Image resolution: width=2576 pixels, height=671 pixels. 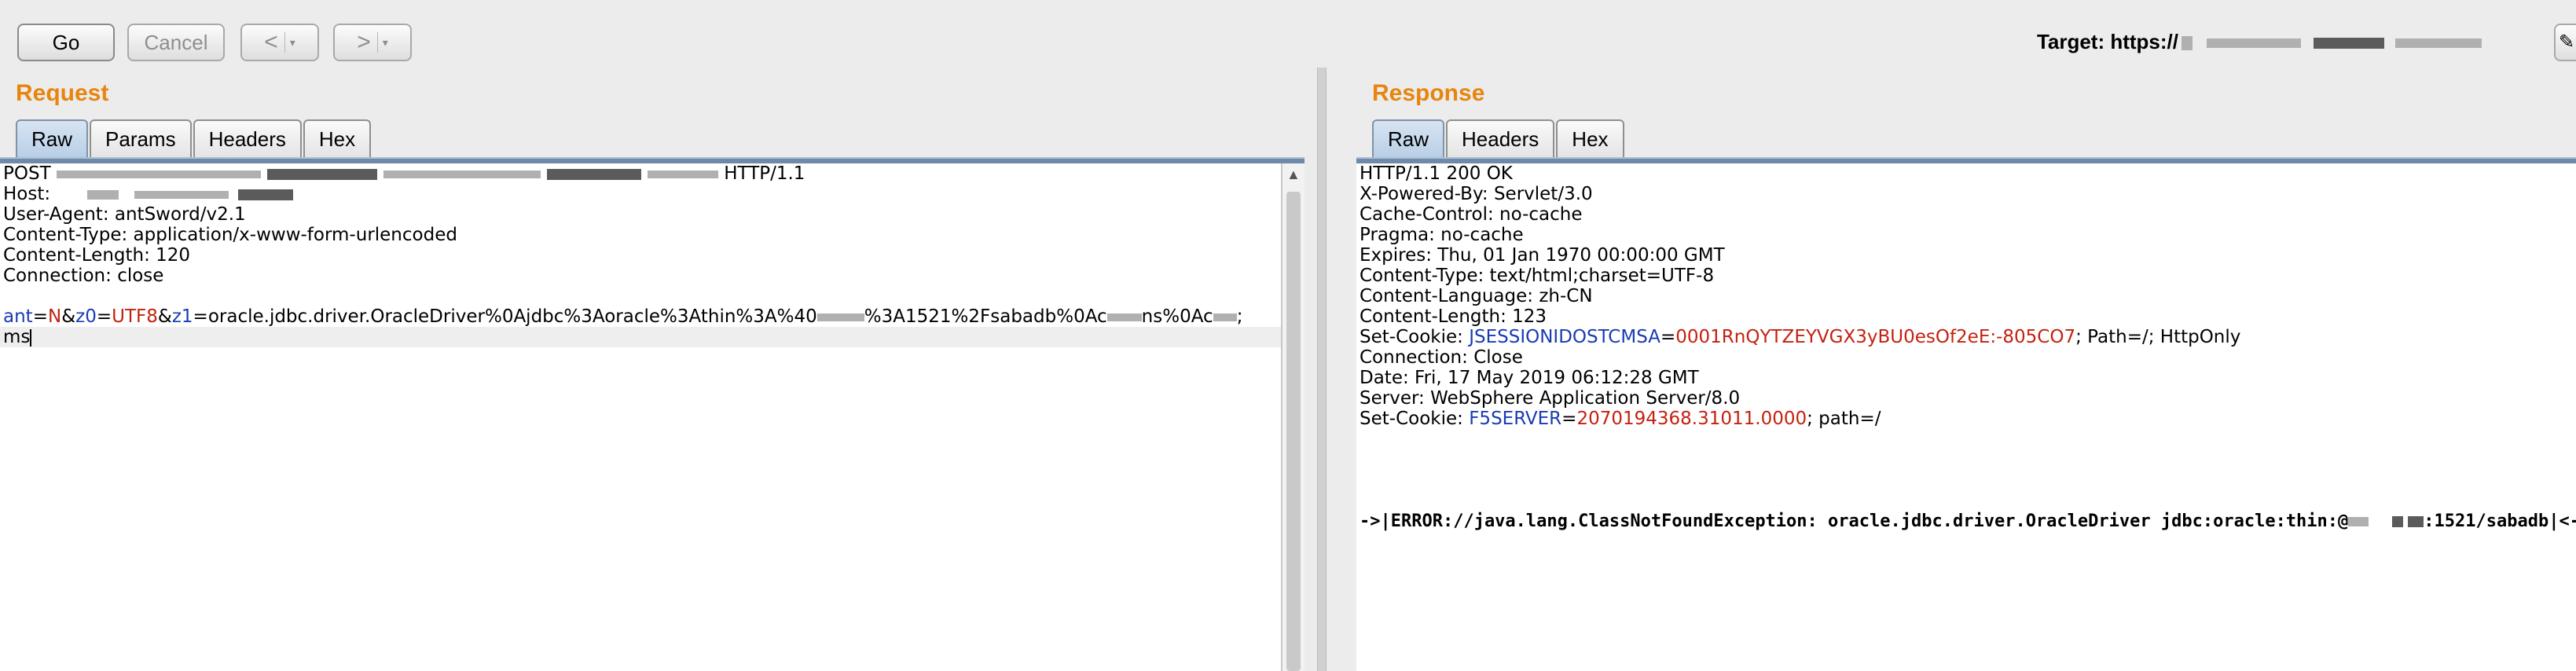 What do you see at coordinates (1550, 398) in the screenshot?
I see `response-line-server: Server: WebSphere Application Server/8.0` at bounding box center [1550, 398].